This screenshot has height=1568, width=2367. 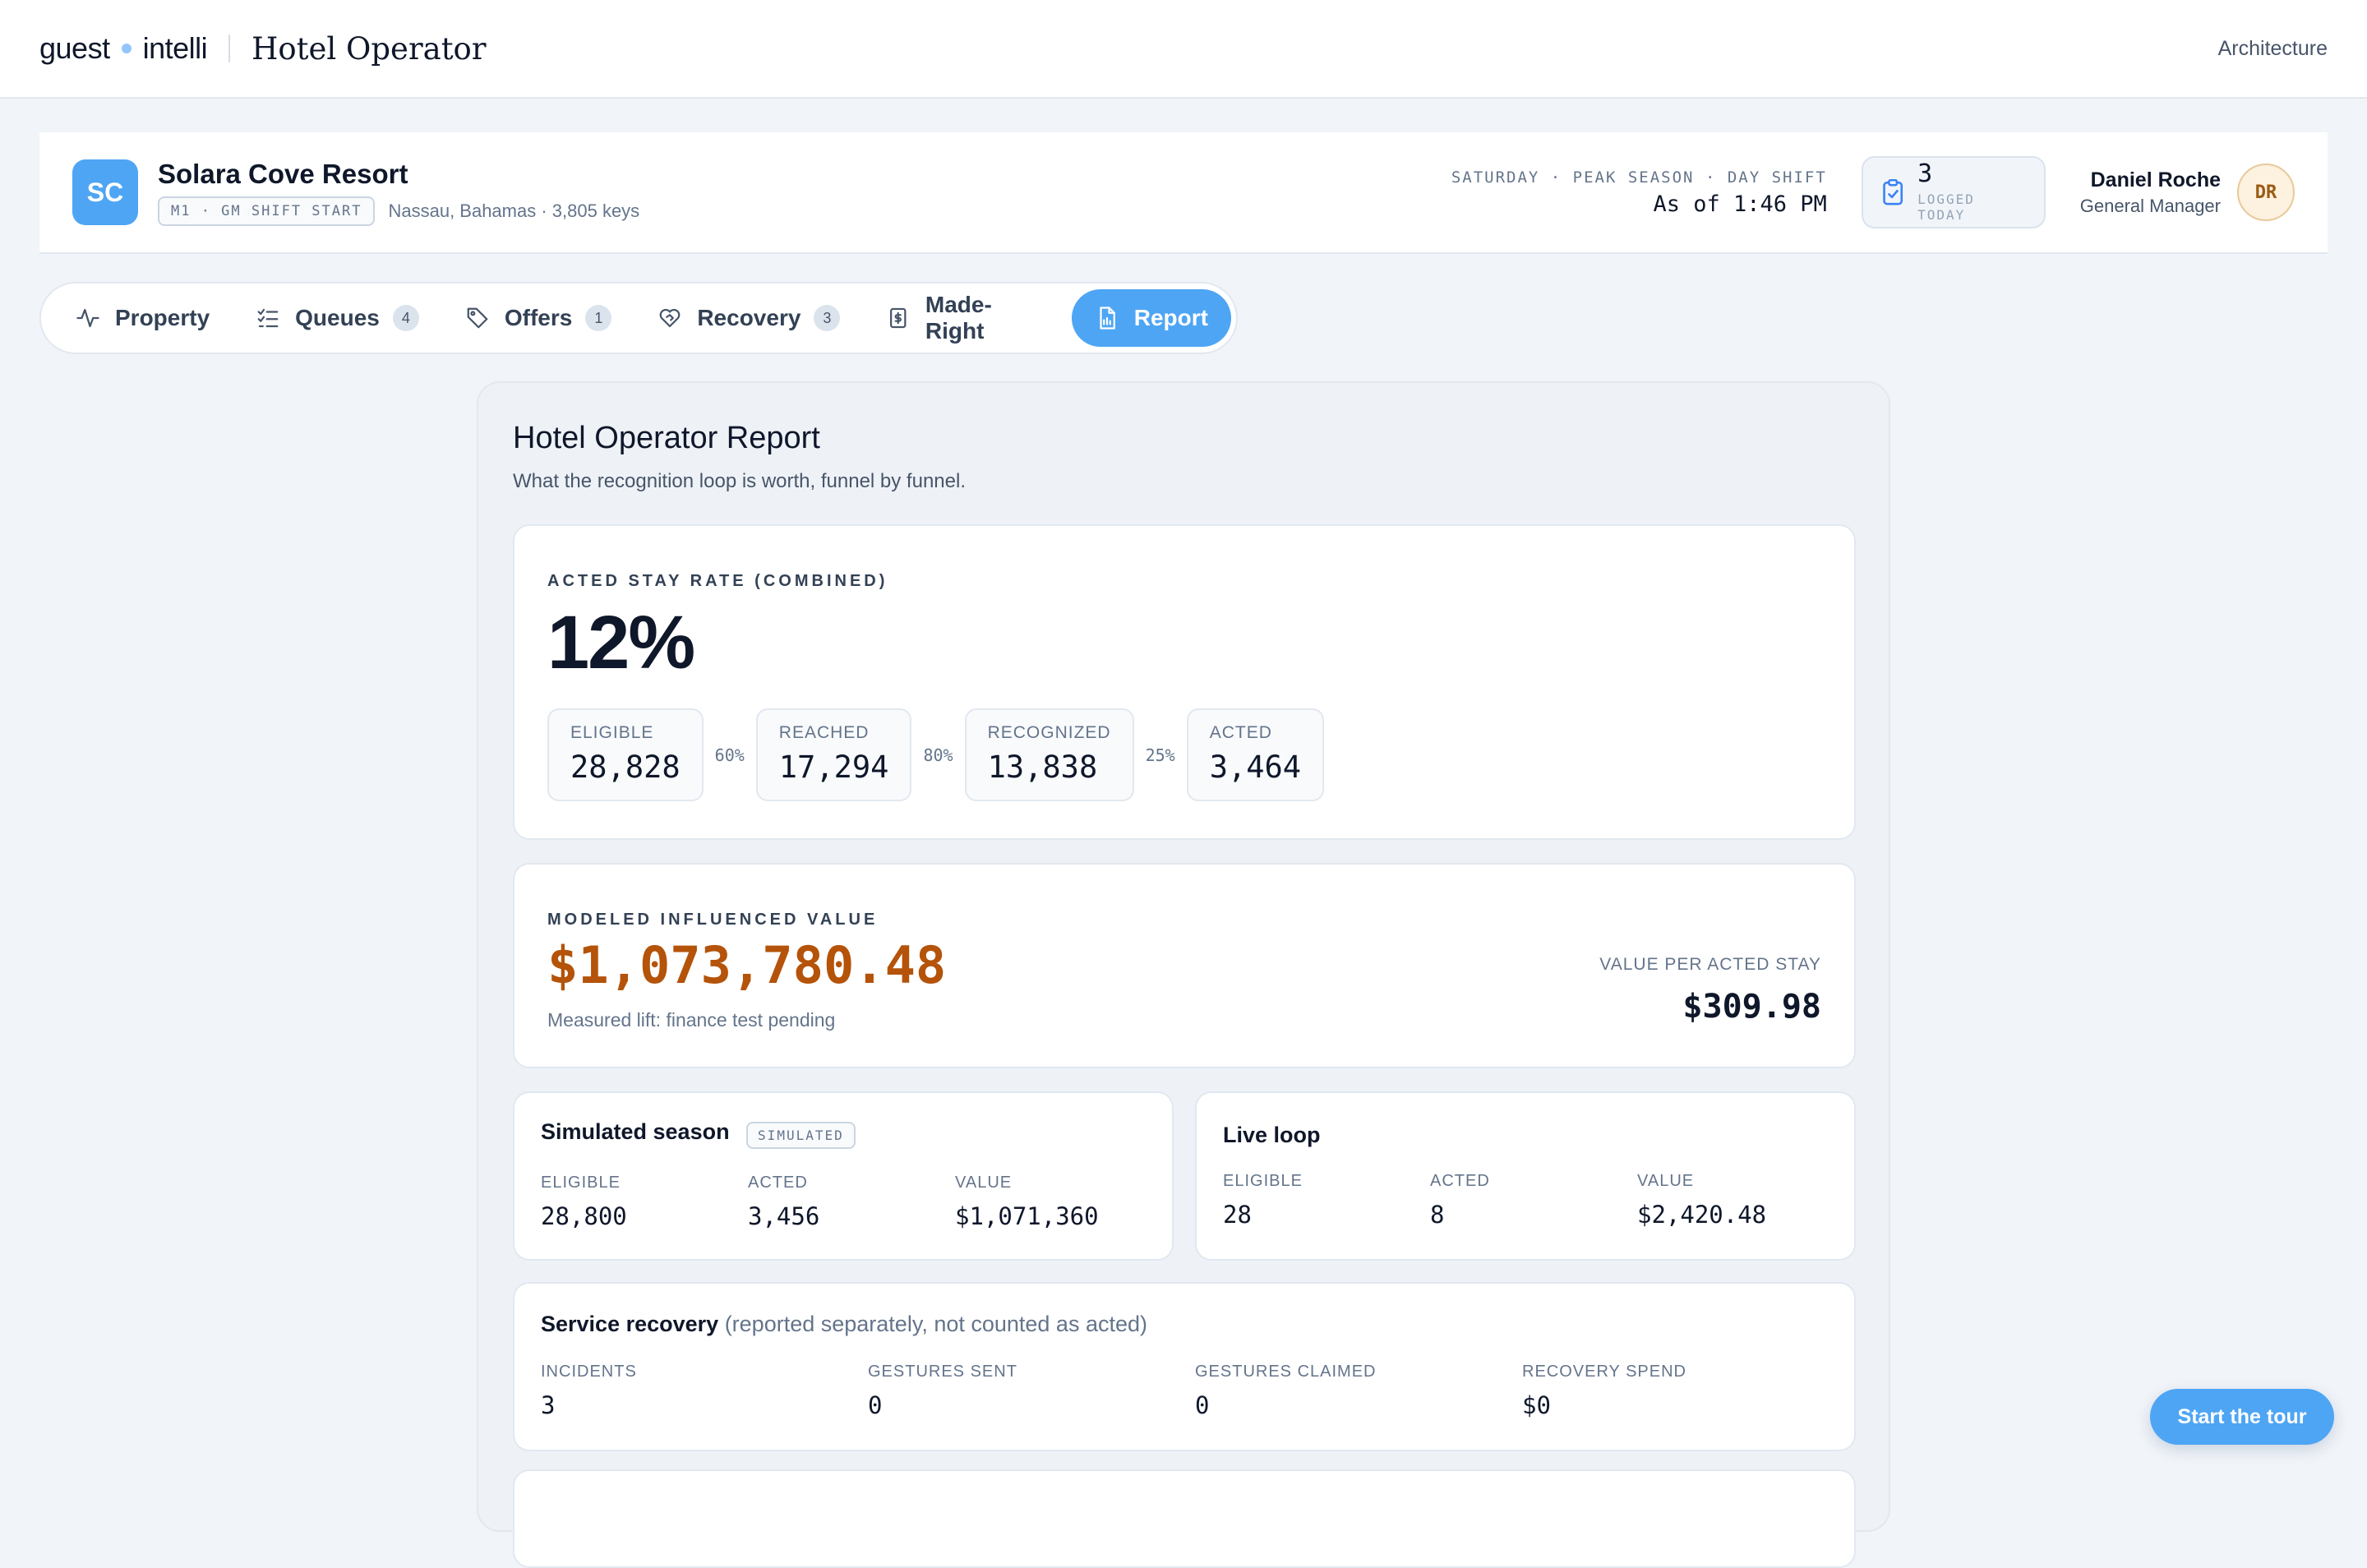 I want to click on next-card, so click(x=1184, y=1518).